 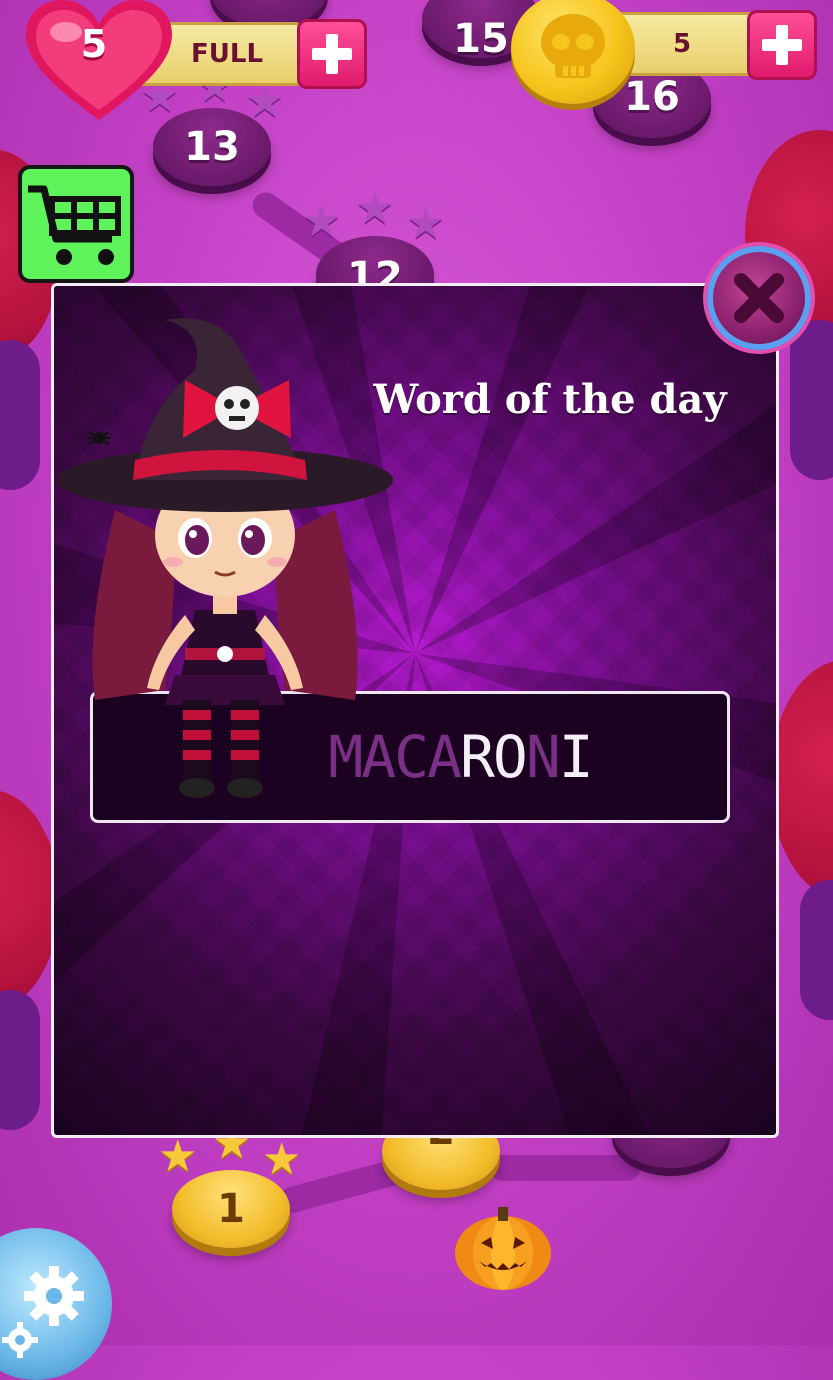 I want to click on shop-cart-button, so click(x=76, y=224).